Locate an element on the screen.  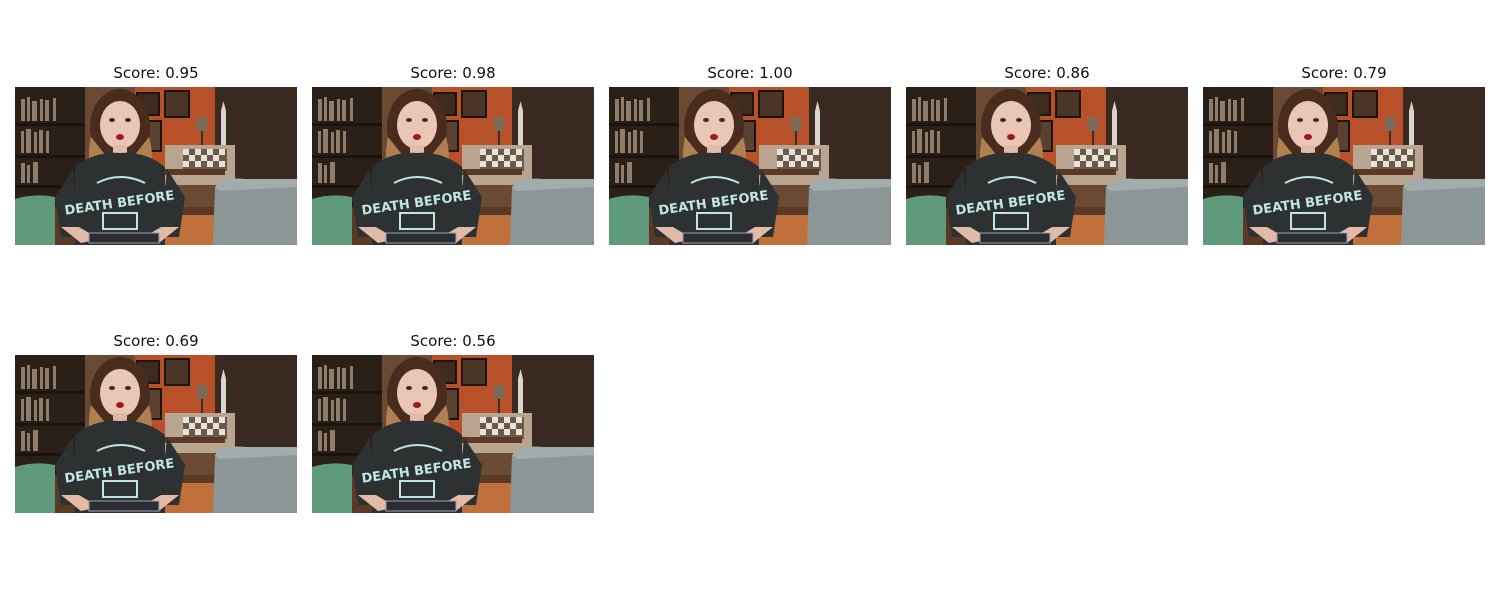
frame-score-title: Score: 0.69 is located at coordinates (156, 341).